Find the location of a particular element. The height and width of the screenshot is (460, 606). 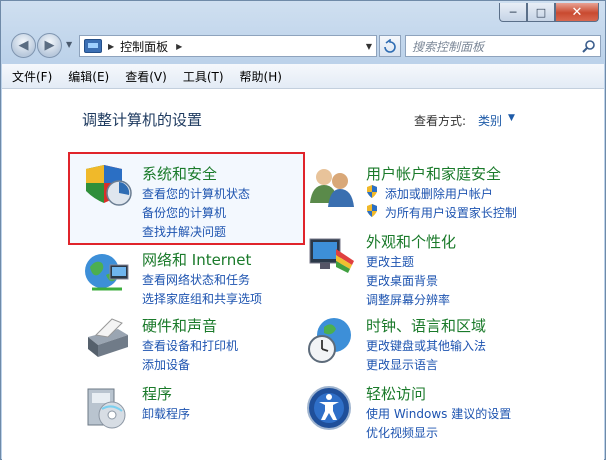

menu-view: 查看(V) is located at coordinates (146, 76).